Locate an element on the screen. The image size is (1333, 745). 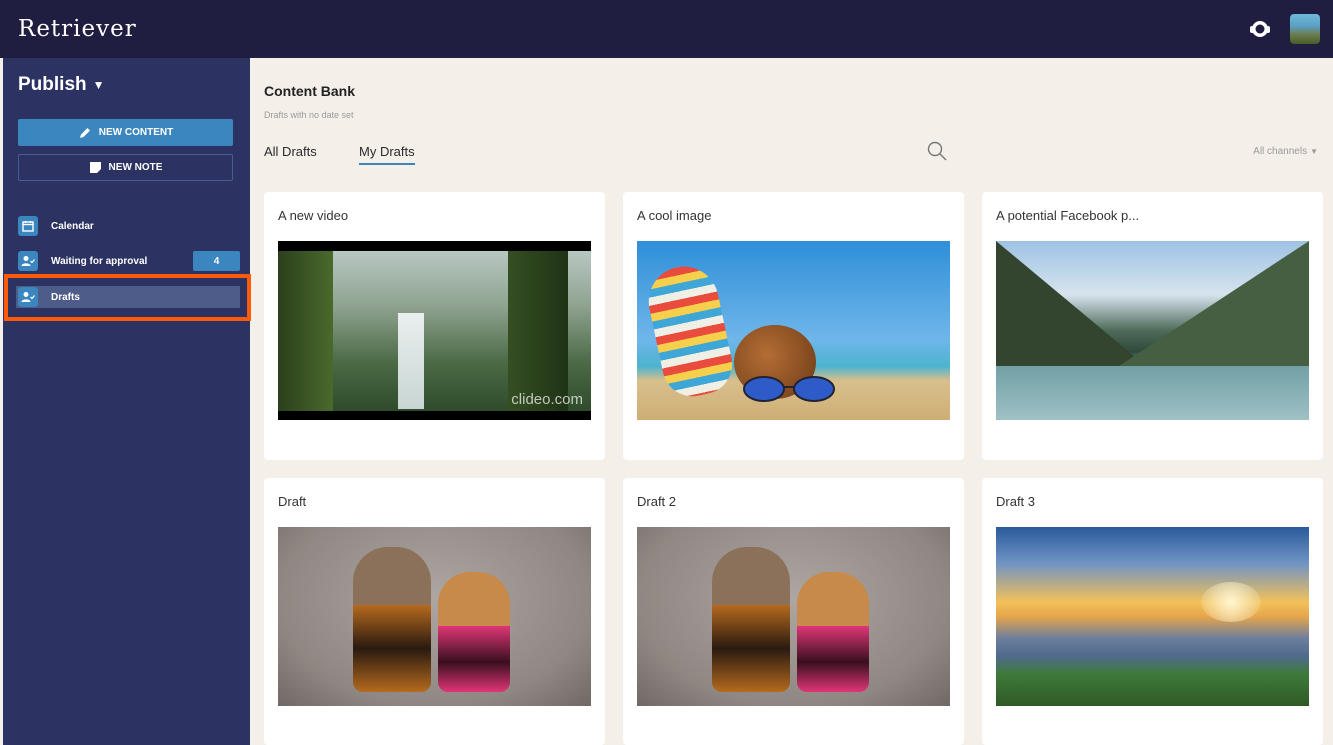
channel-filter-dropdown: All channels ▼ is located at coordinates (1285, 151).